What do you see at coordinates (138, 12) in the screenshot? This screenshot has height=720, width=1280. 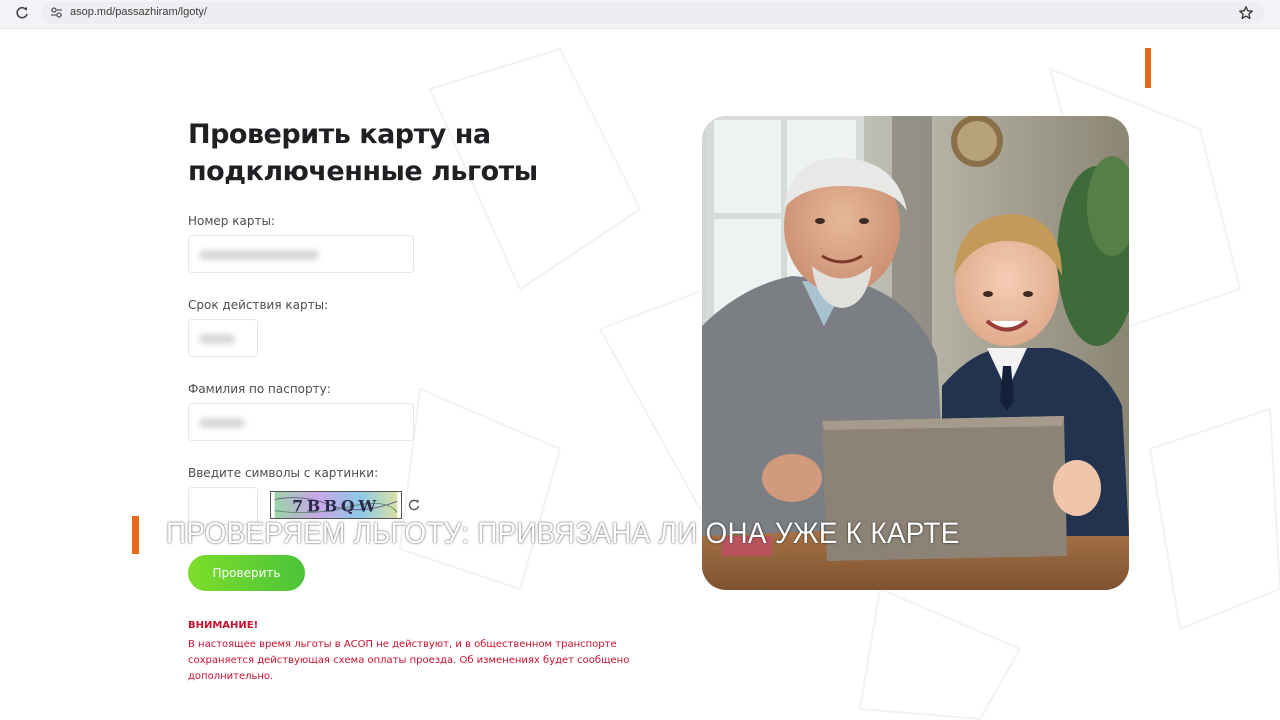 I see `url-text: asop.md/passazhiram/lgoty/` at bounding box center [138, 12].